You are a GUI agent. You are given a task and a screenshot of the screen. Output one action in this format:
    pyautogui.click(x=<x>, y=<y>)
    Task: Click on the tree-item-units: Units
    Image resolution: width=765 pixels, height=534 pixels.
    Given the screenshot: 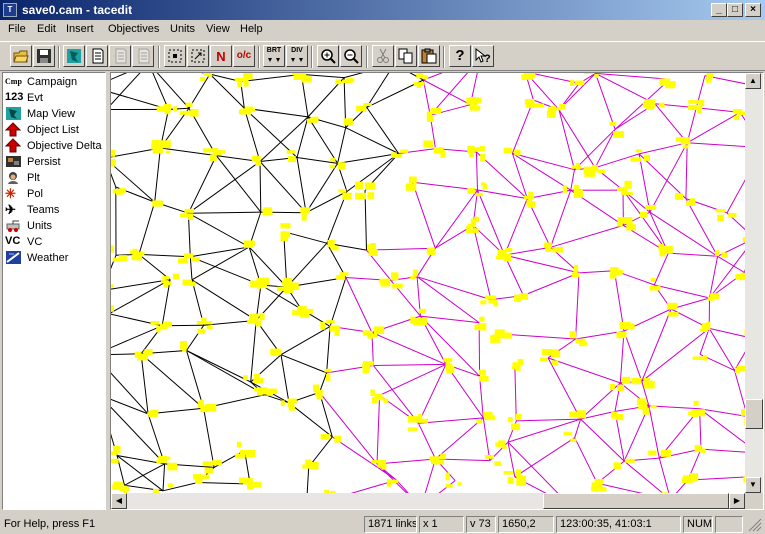 What is the action you would take?
    pyautogui.click(x=55, y=226)
    